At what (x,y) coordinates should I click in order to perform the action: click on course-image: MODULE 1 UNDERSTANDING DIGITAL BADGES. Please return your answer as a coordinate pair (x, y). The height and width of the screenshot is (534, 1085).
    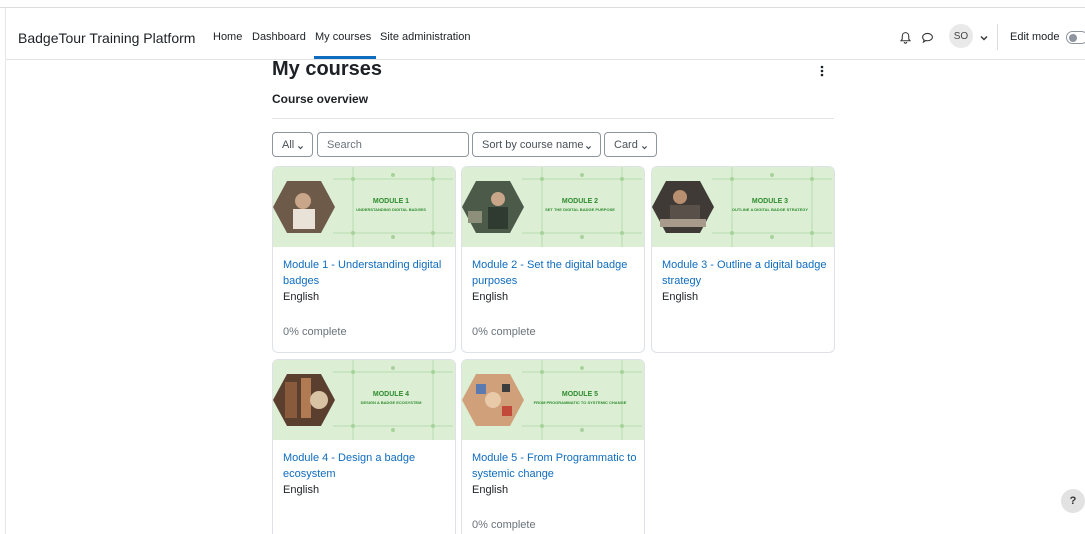
    Looking at the image, I should click on (364, 207).